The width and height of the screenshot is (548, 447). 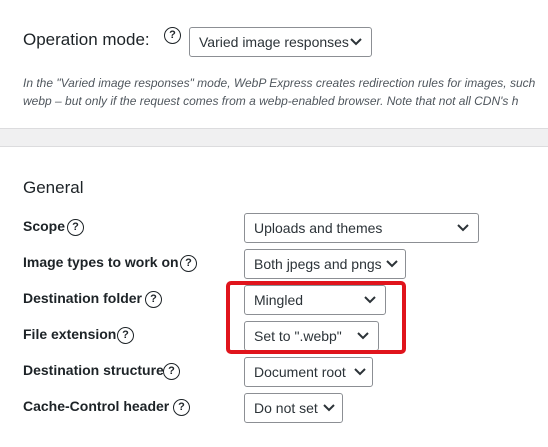 What do you see at coordinates (101, 262) in the screenshot?
I see `image-types-label: Image types to work on` at bounding box center [101, 262].